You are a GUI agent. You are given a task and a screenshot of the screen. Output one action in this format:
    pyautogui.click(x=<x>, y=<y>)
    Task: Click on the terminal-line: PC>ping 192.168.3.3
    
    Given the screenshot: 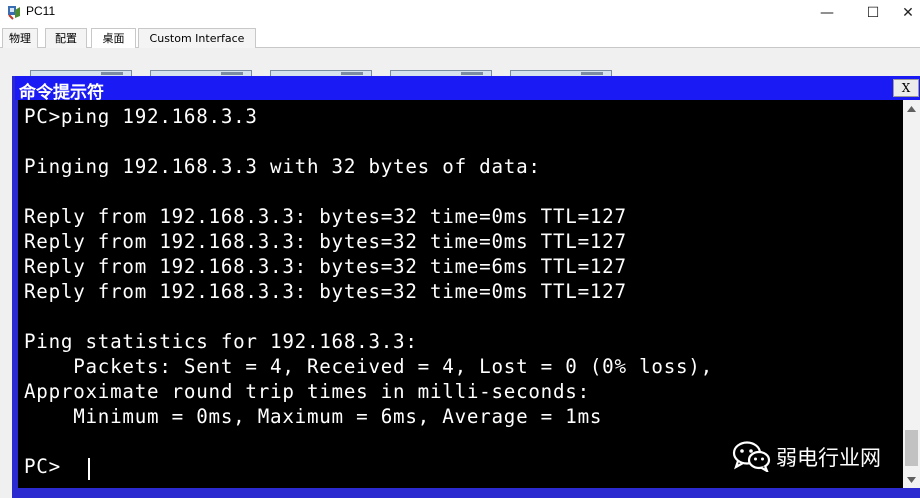 What is the action you would take?
    pyautogui.click(x=141, y=116)
    